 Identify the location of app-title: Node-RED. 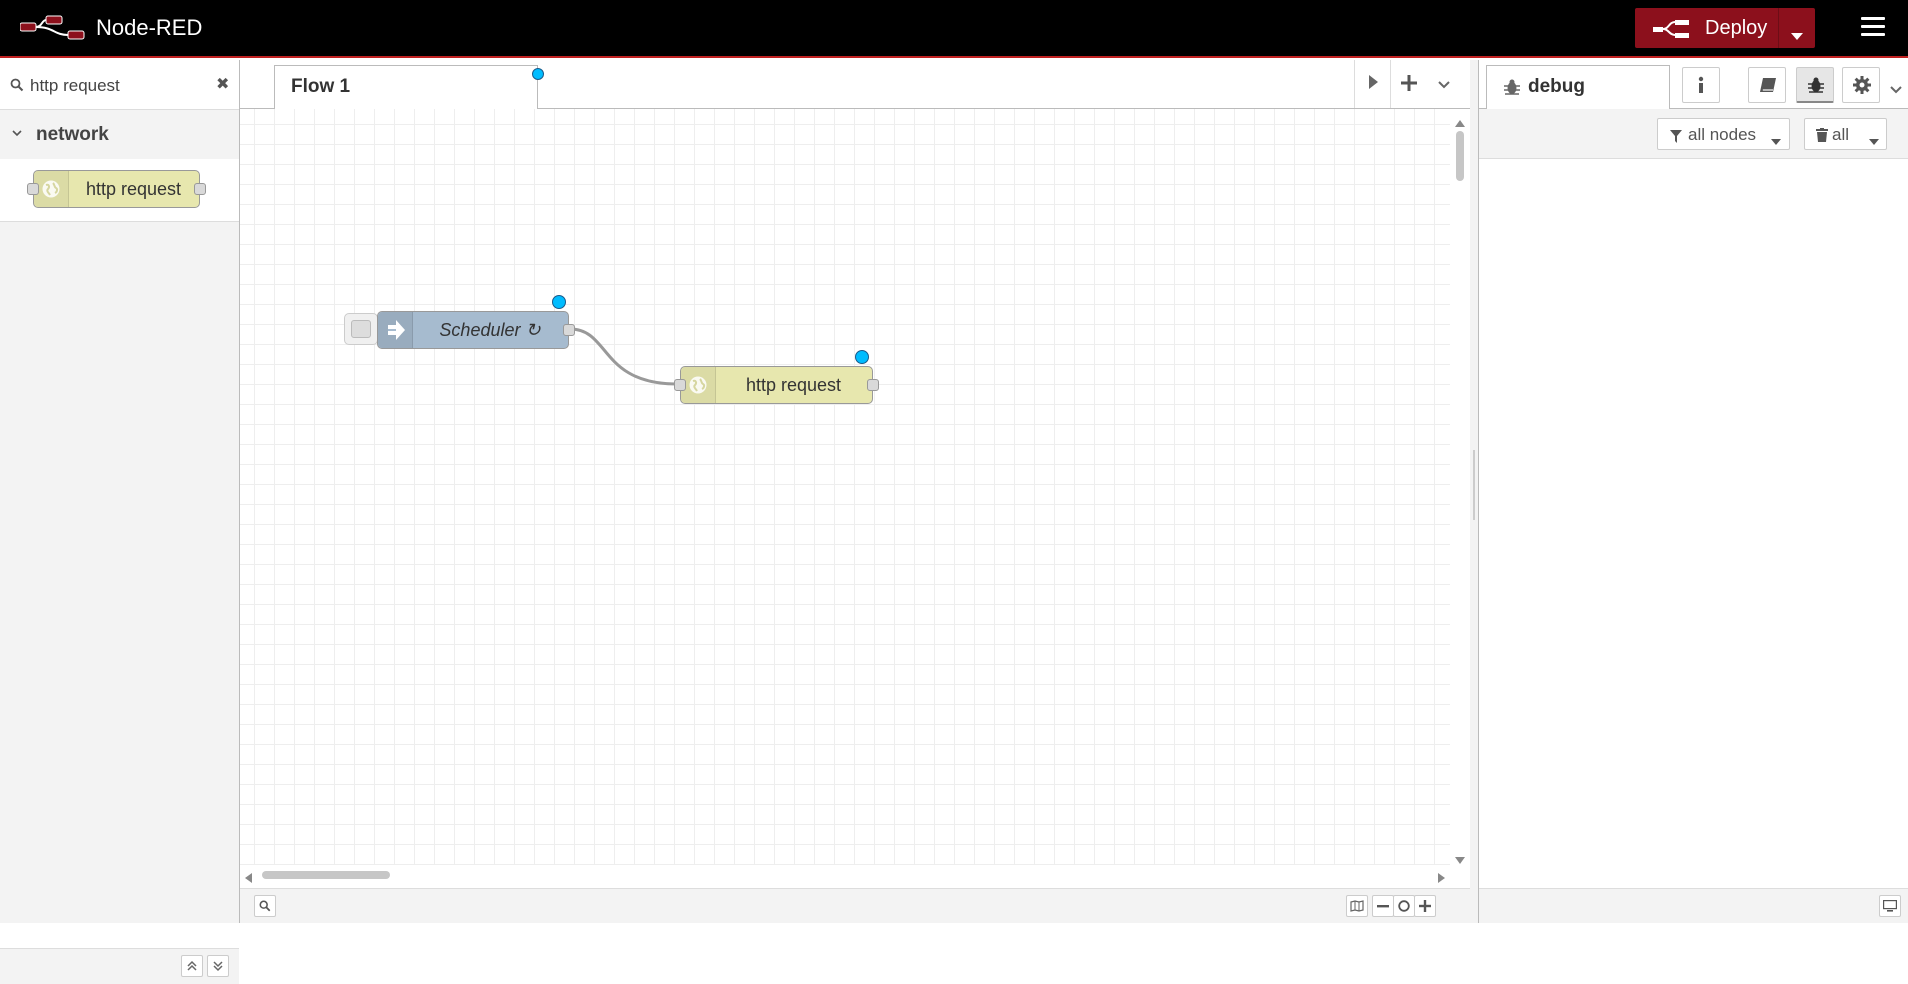
(149, 27).